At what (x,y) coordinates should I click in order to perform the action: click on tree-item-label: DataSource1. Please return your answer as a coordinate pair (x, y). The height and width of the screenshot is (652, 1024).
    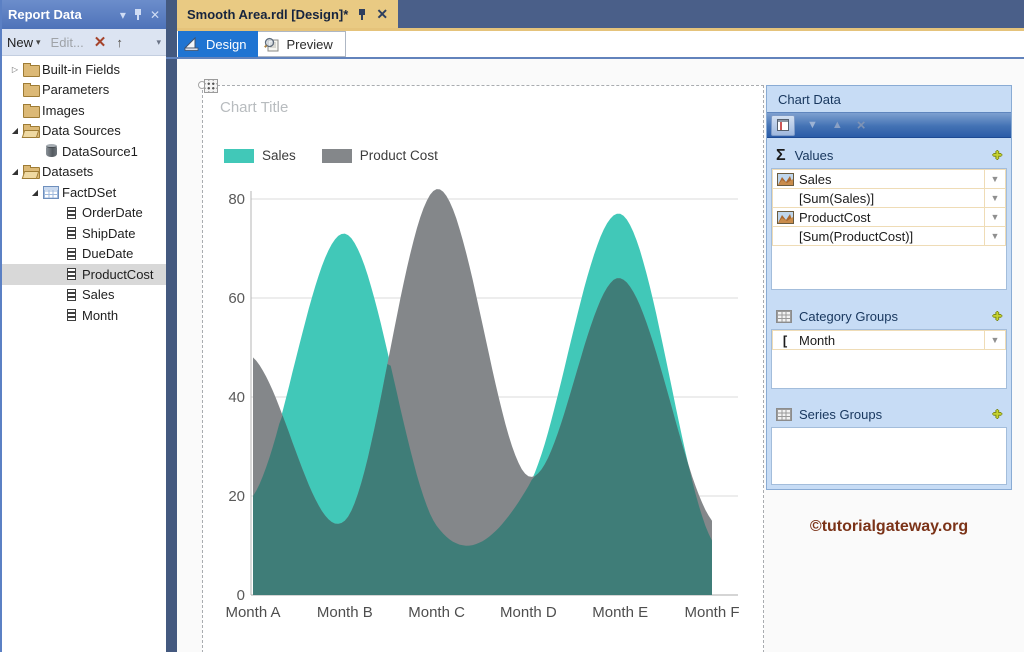
    Looking at the image, I should click on (100, 151).